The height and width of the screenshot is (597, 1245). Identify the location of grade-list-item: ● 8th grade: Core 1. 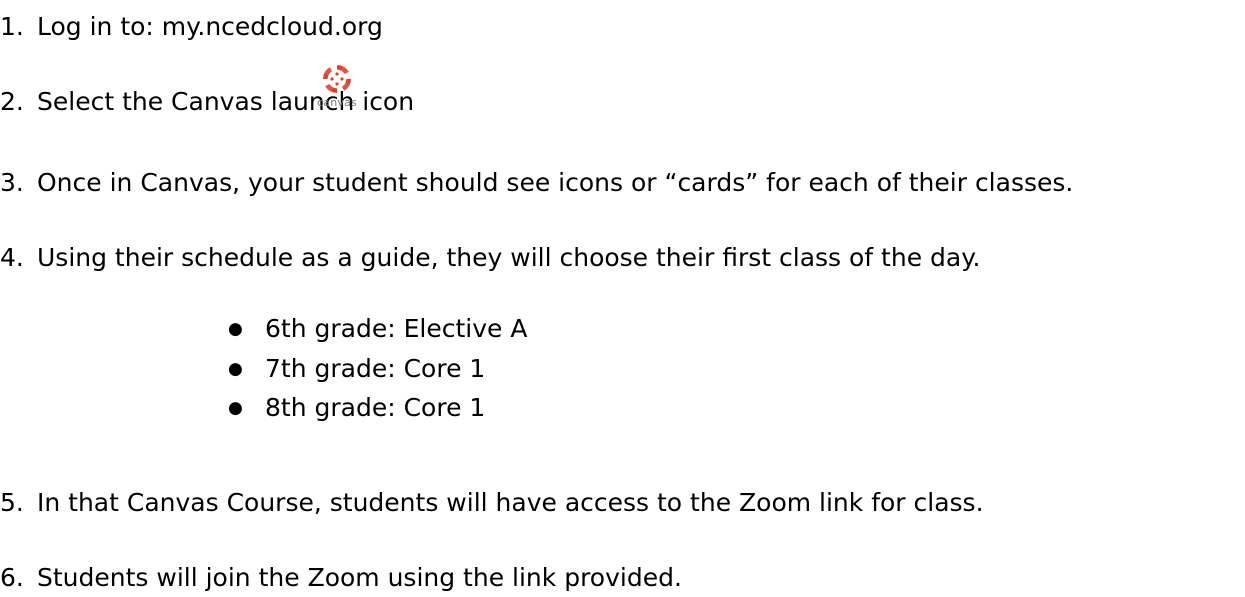
(356, 408).